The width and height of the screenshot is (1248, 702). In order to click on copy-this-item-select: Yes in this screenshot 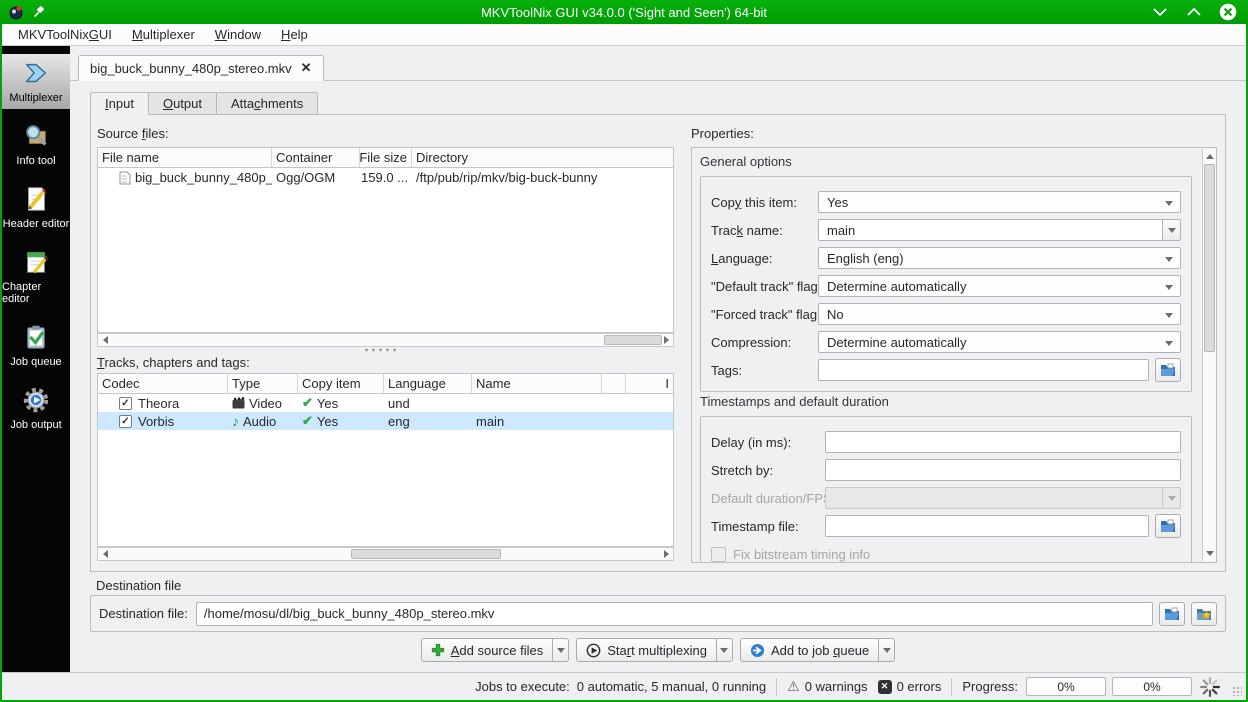, I will do `click(999, 202)`.